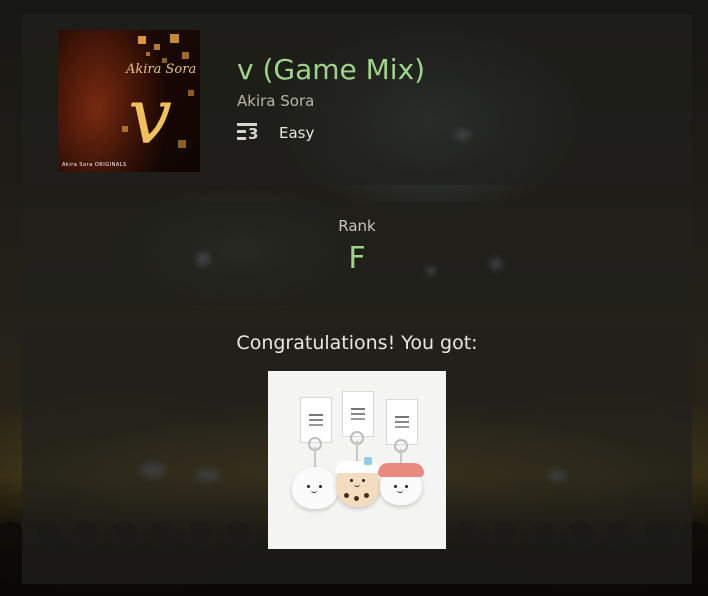 The height and width of the screenshot is (596, 708). What do you see at coordinates (401, 484) in the screenshot?
I see `sushi-plush` at bounding box center [401, 484].